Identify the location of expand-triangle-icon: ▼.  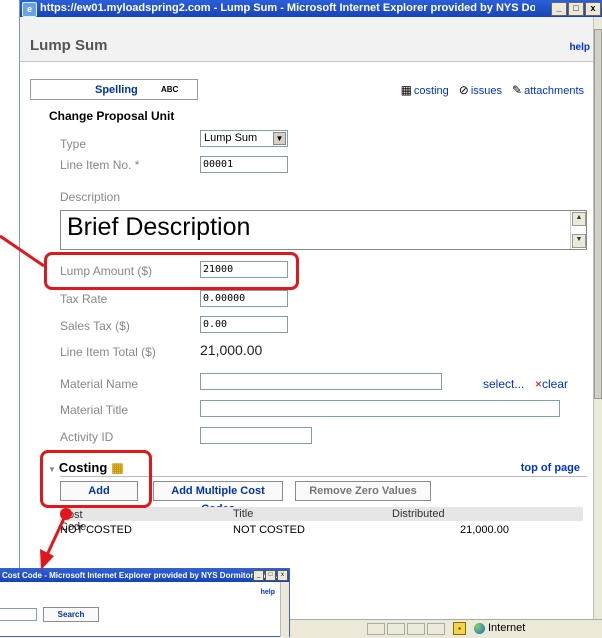
(52, 469).